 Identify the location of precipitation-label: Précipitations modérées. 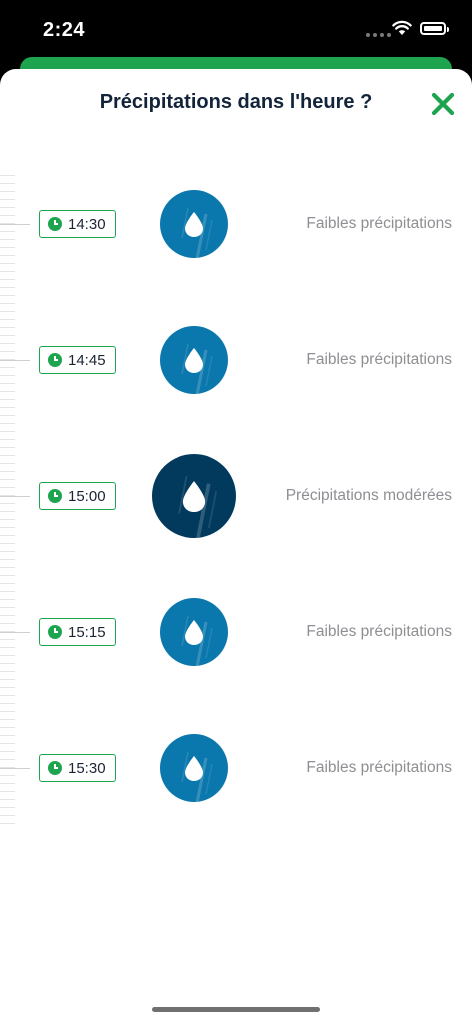
(368, 495).